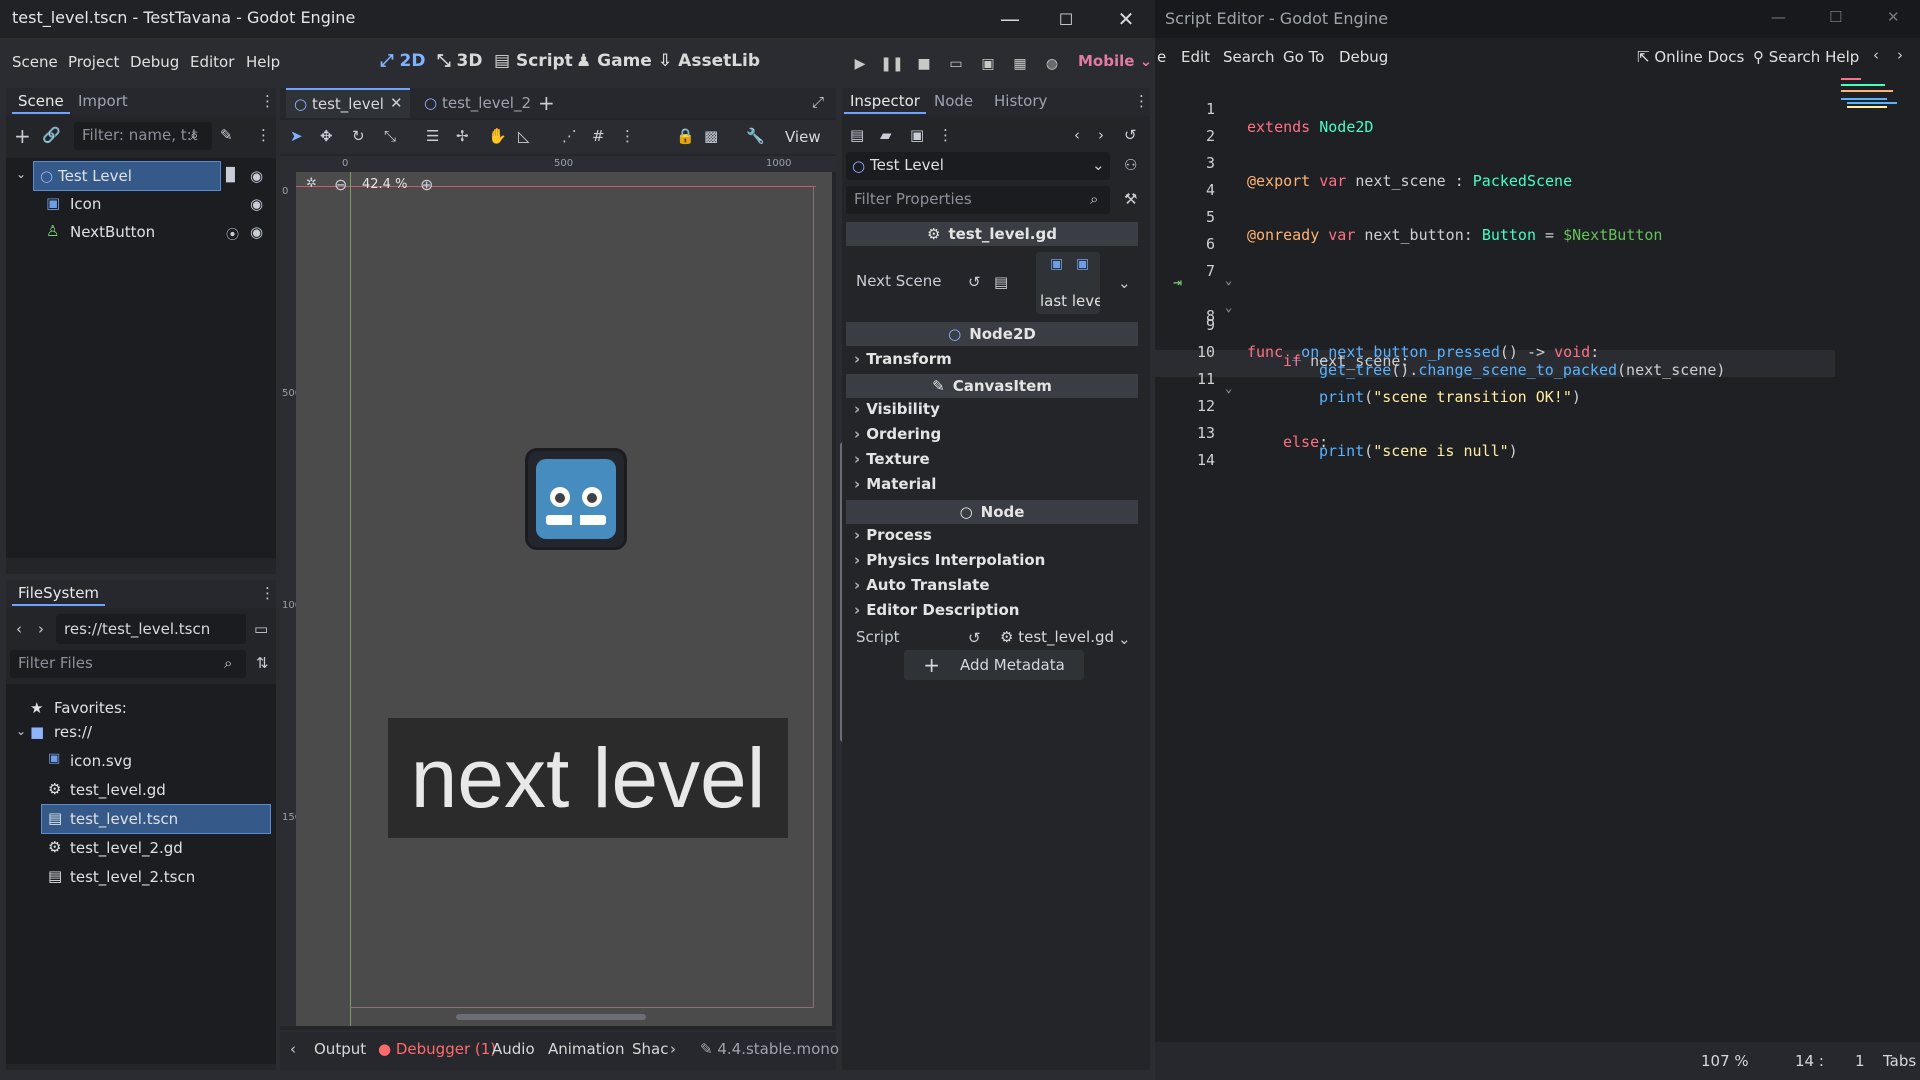  I want to click on history-back-icon: ‹, so click(1077, 135).